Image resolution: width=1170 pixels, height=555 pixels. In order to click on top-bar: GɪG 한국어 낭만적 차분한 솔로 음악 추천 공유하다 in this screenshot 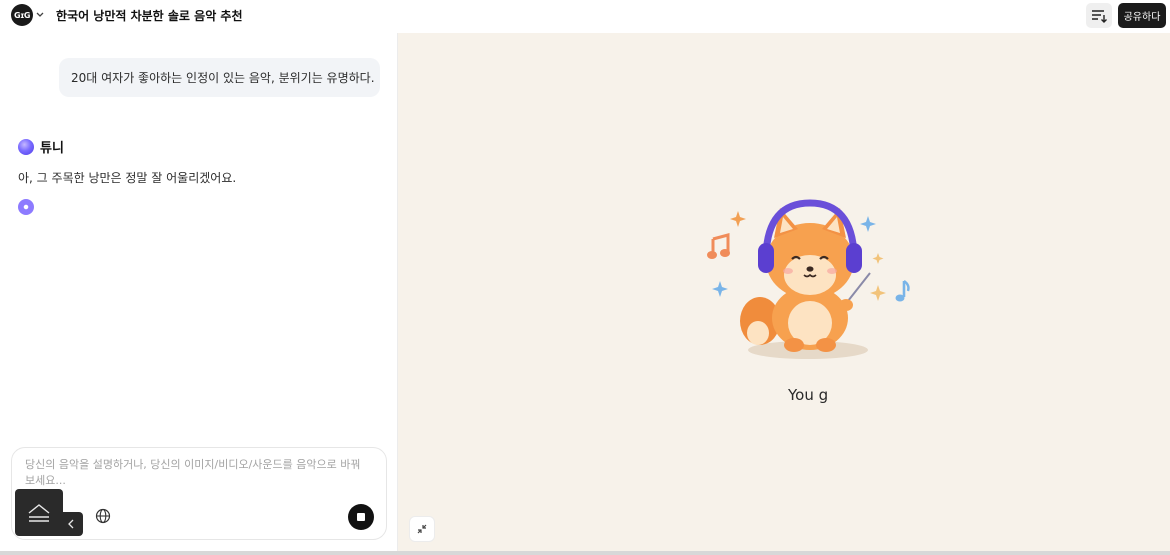, I will do `click(585, 16)`.